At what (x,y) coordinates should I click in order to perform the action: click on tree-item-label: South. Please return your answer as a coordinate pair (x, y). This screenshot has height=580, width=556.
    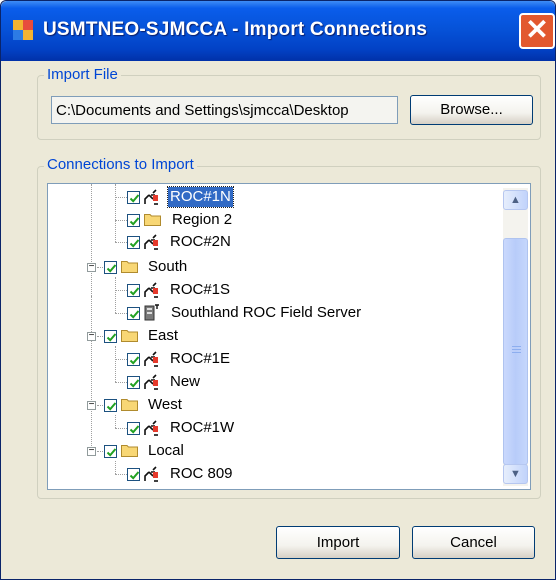
    Looking at the image, I should click on (167, 267).